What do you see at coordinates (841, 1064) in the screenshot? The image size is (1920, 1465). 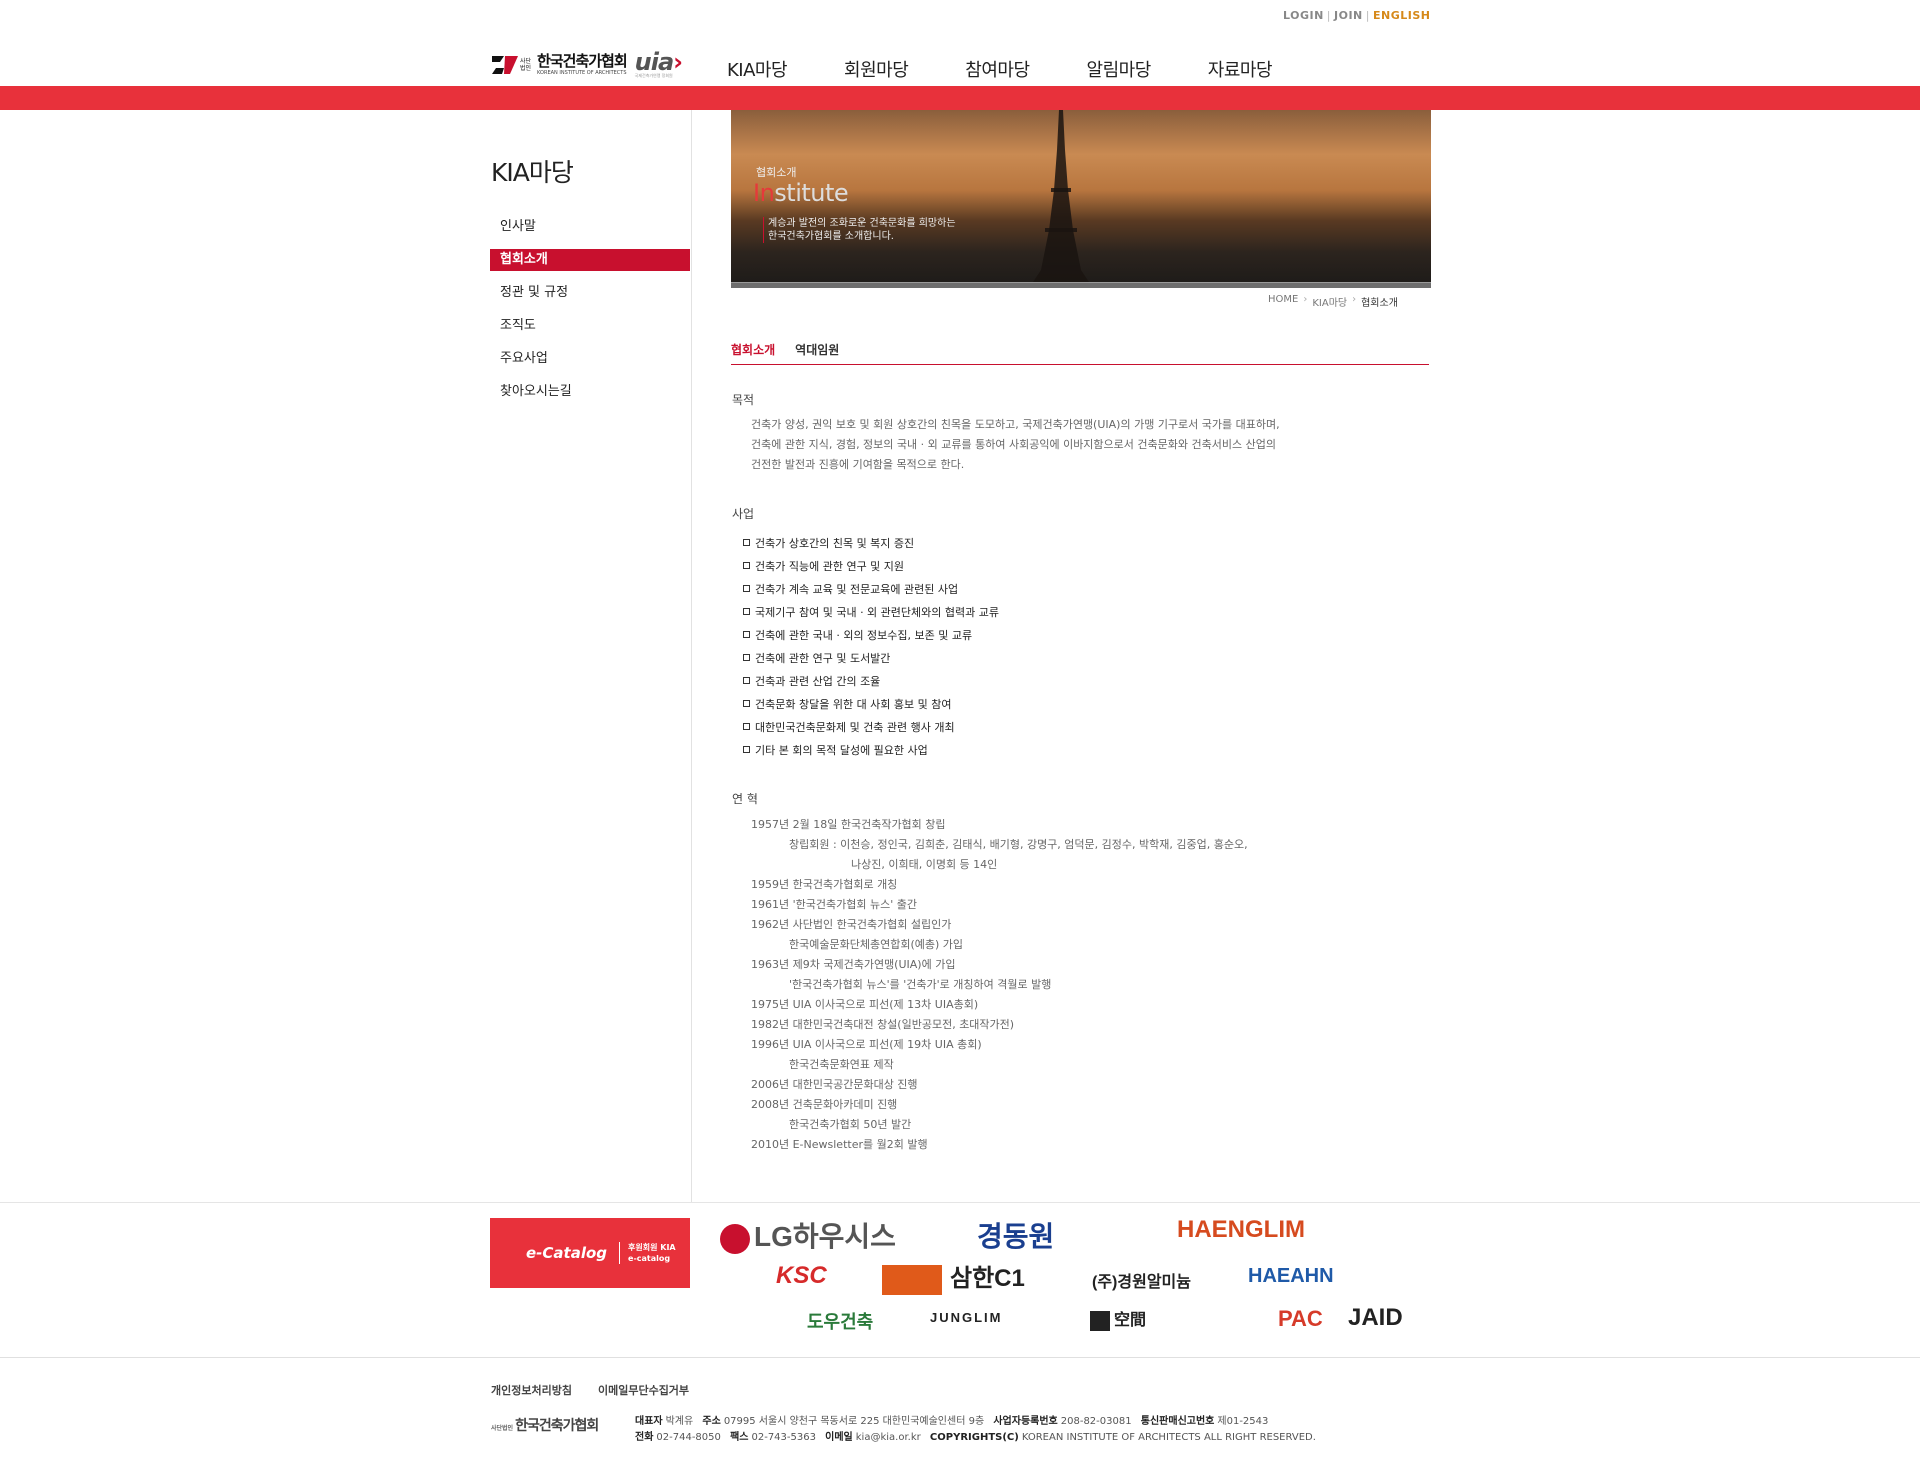 I see `history-line: 한국건축문화연표 제작` at bounding box center [841, 1064].